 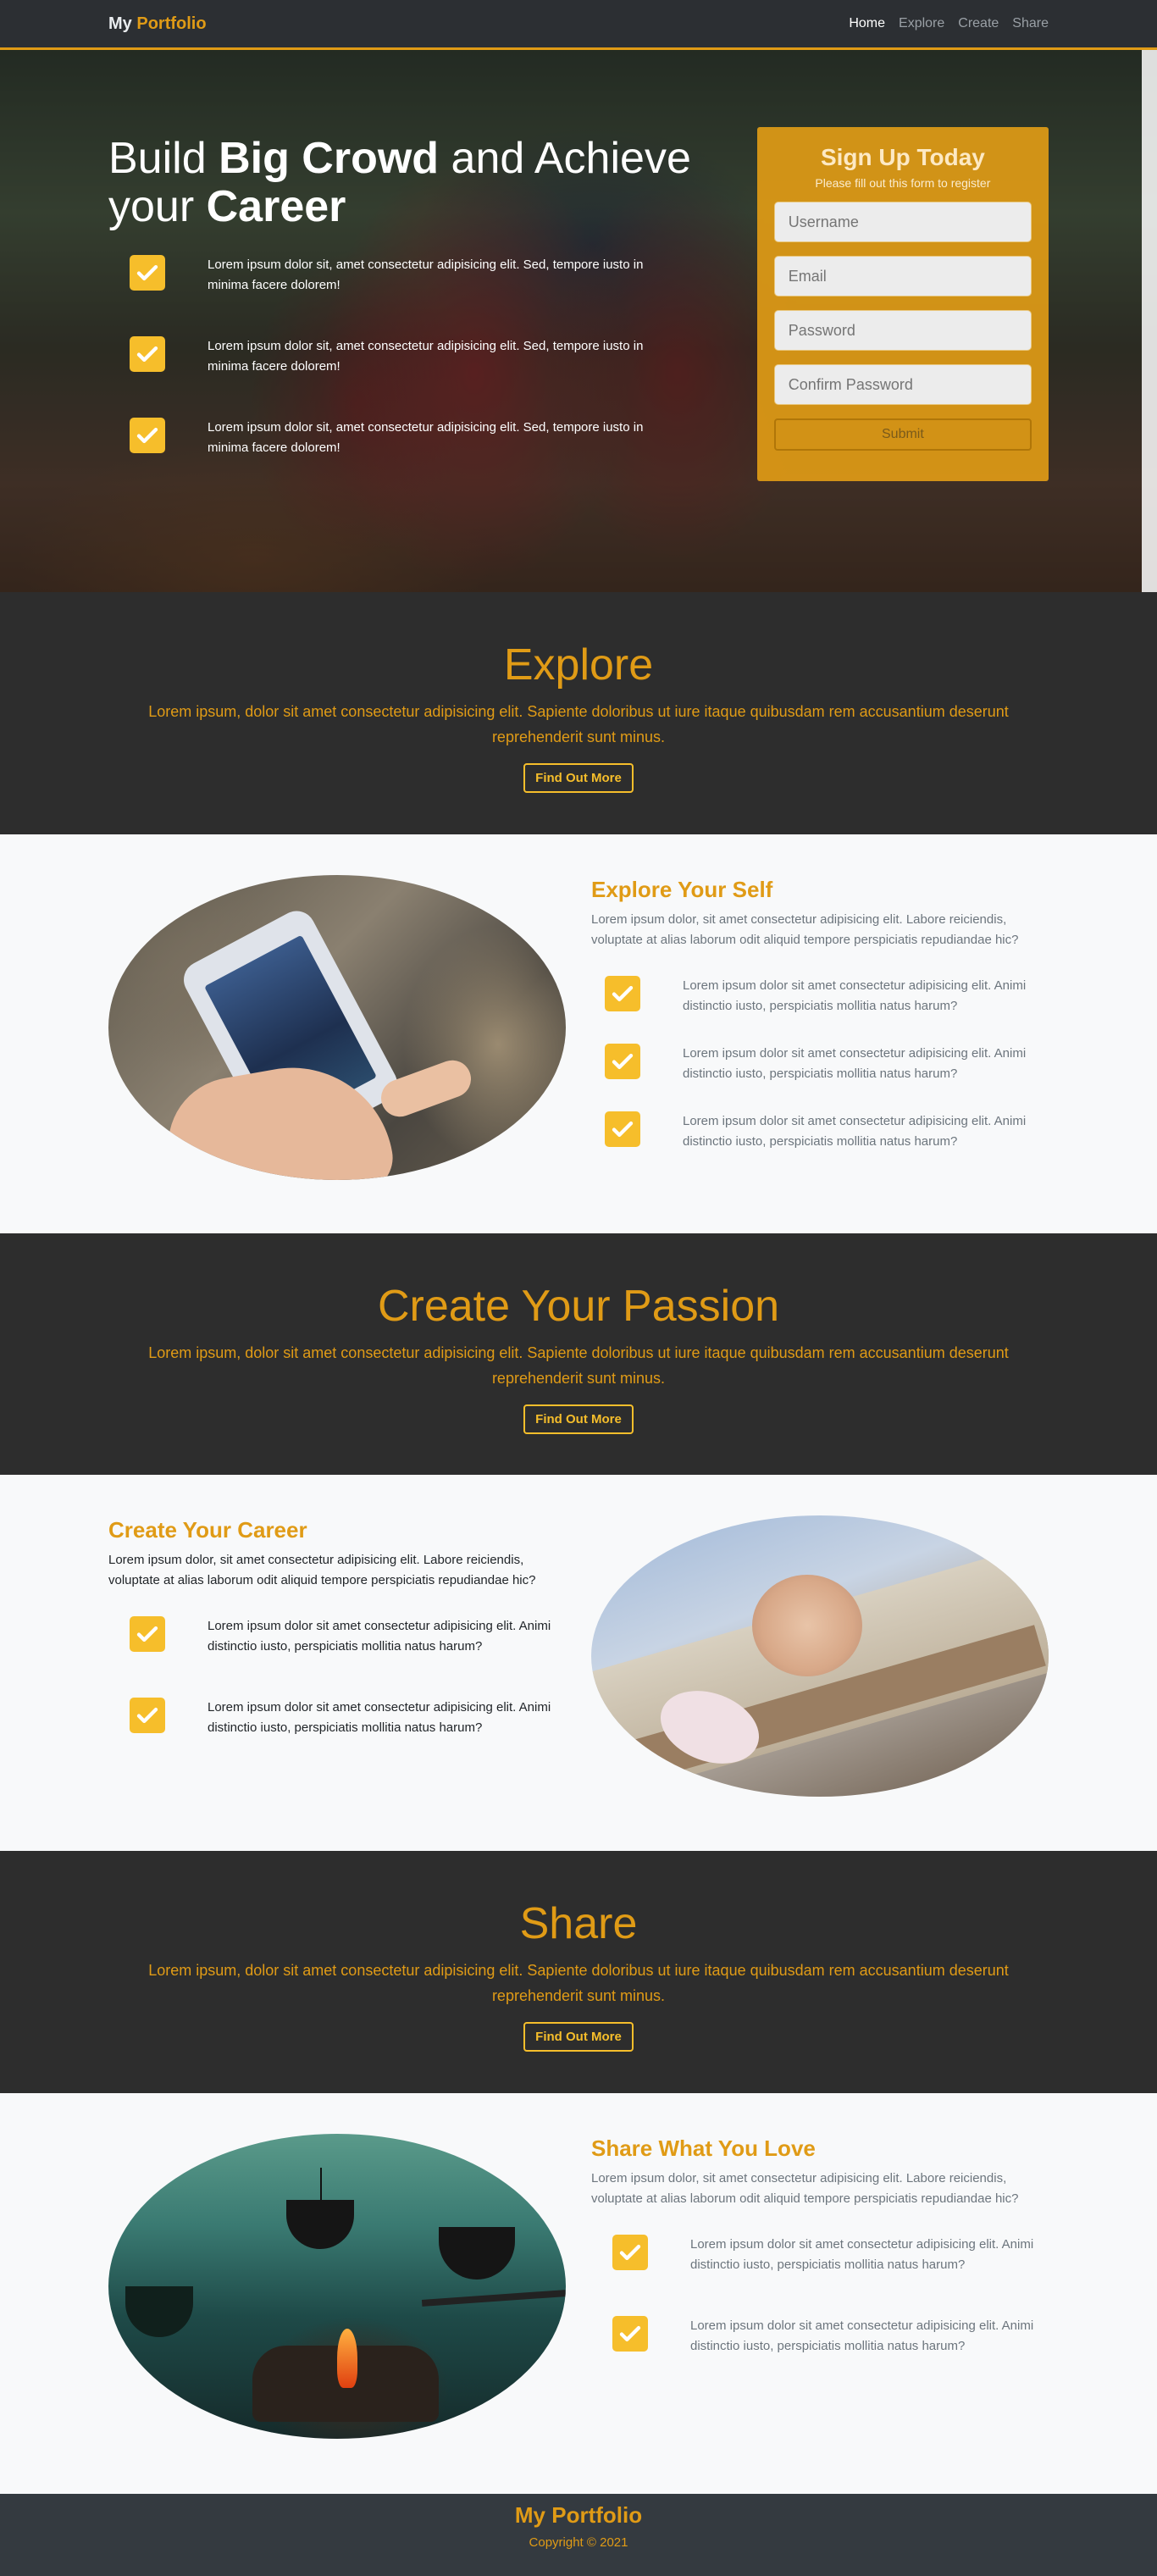 What do you see at coordinates (1030, 23) in the screenshot?
I see `nav-share: Share` at bounding box center [1030, 23].